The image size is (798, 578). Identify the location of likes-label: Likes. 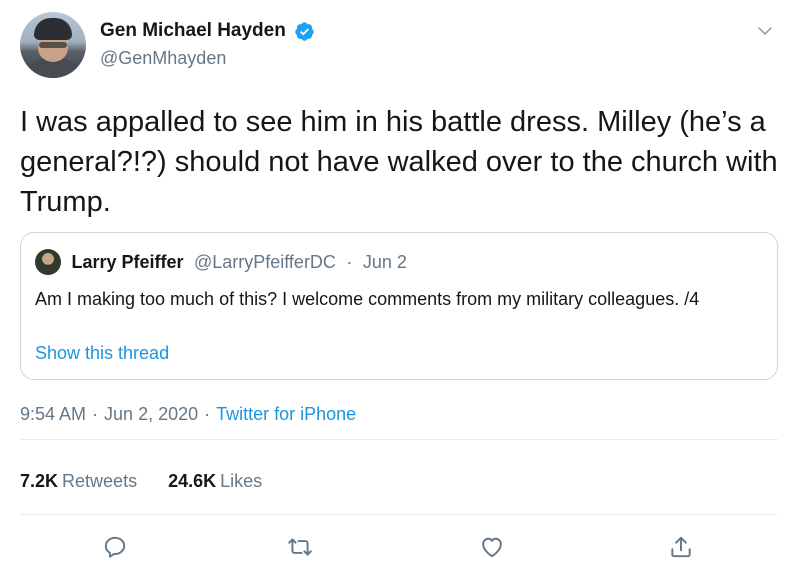
(241, 481).